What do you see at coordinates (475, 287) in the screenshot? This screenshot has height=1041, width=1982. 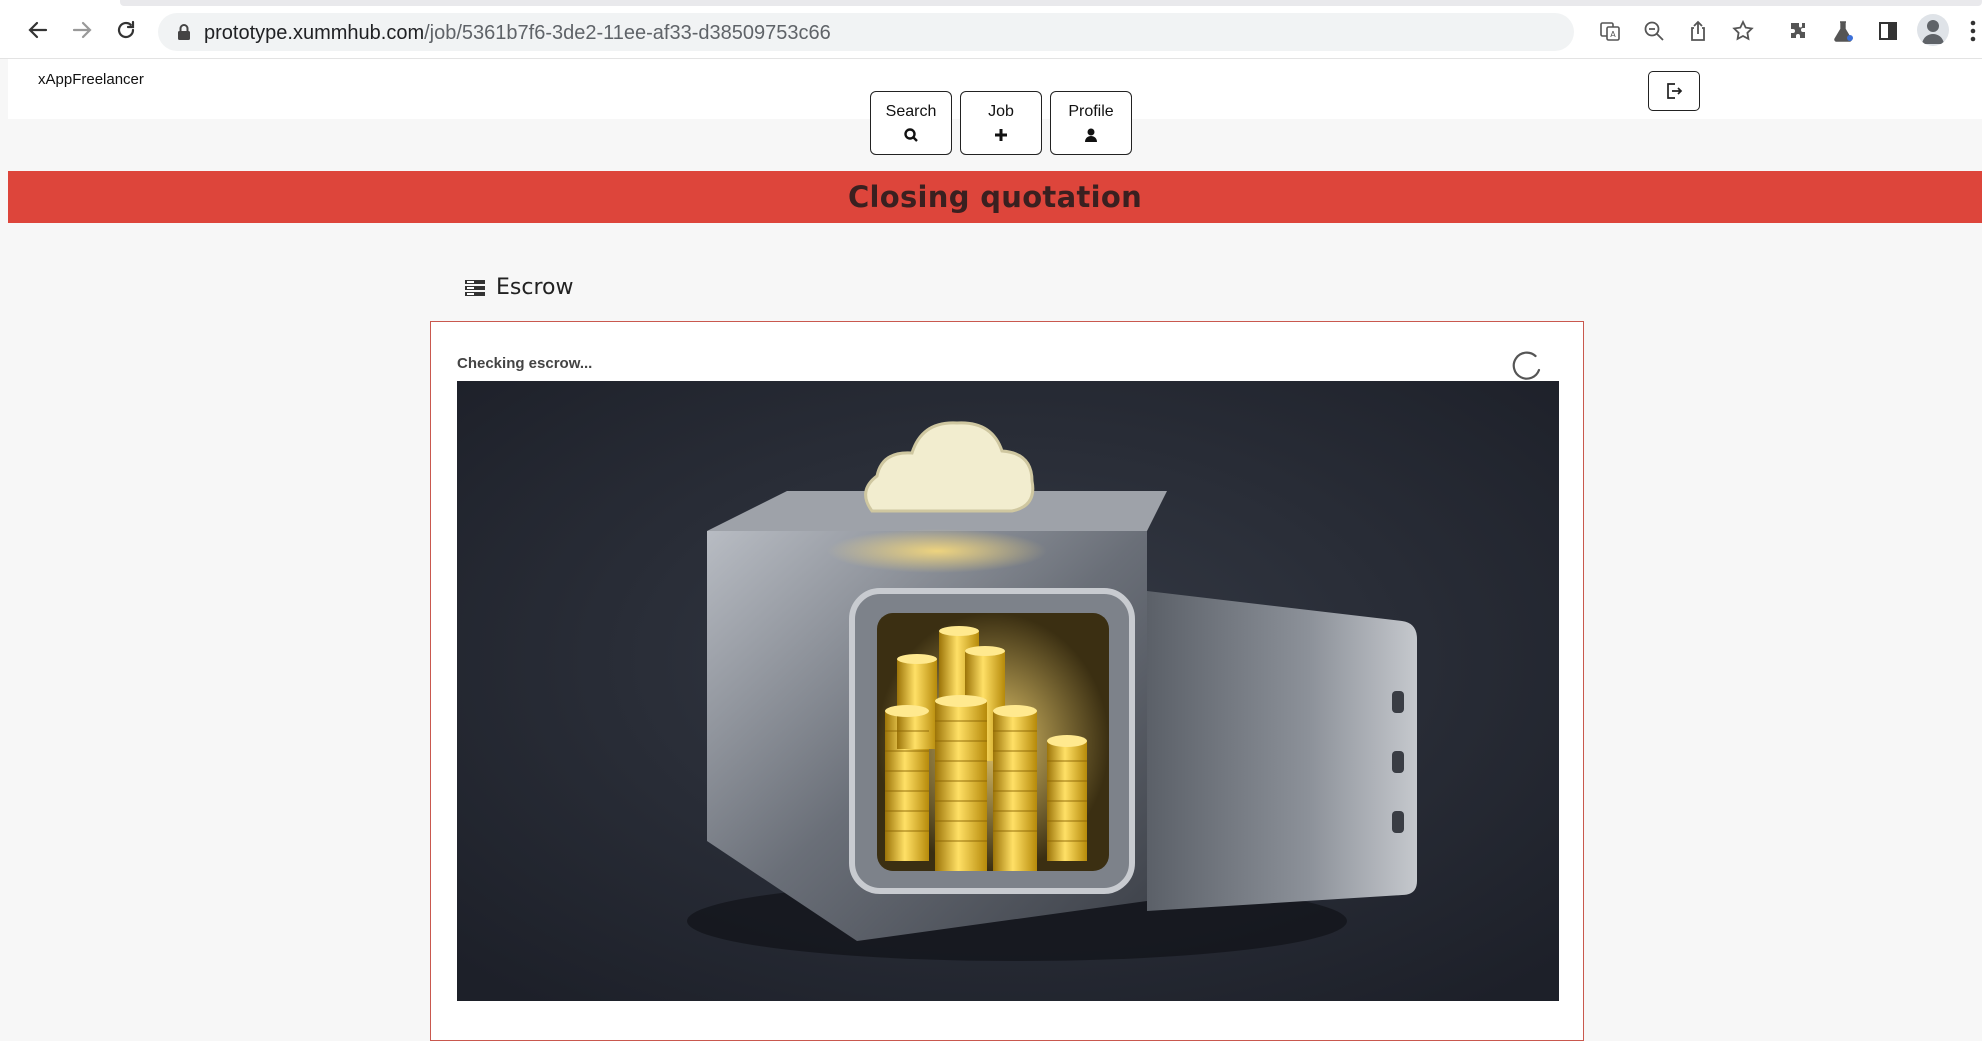 I see `server-list-icon` at bounding box center [475, 287].